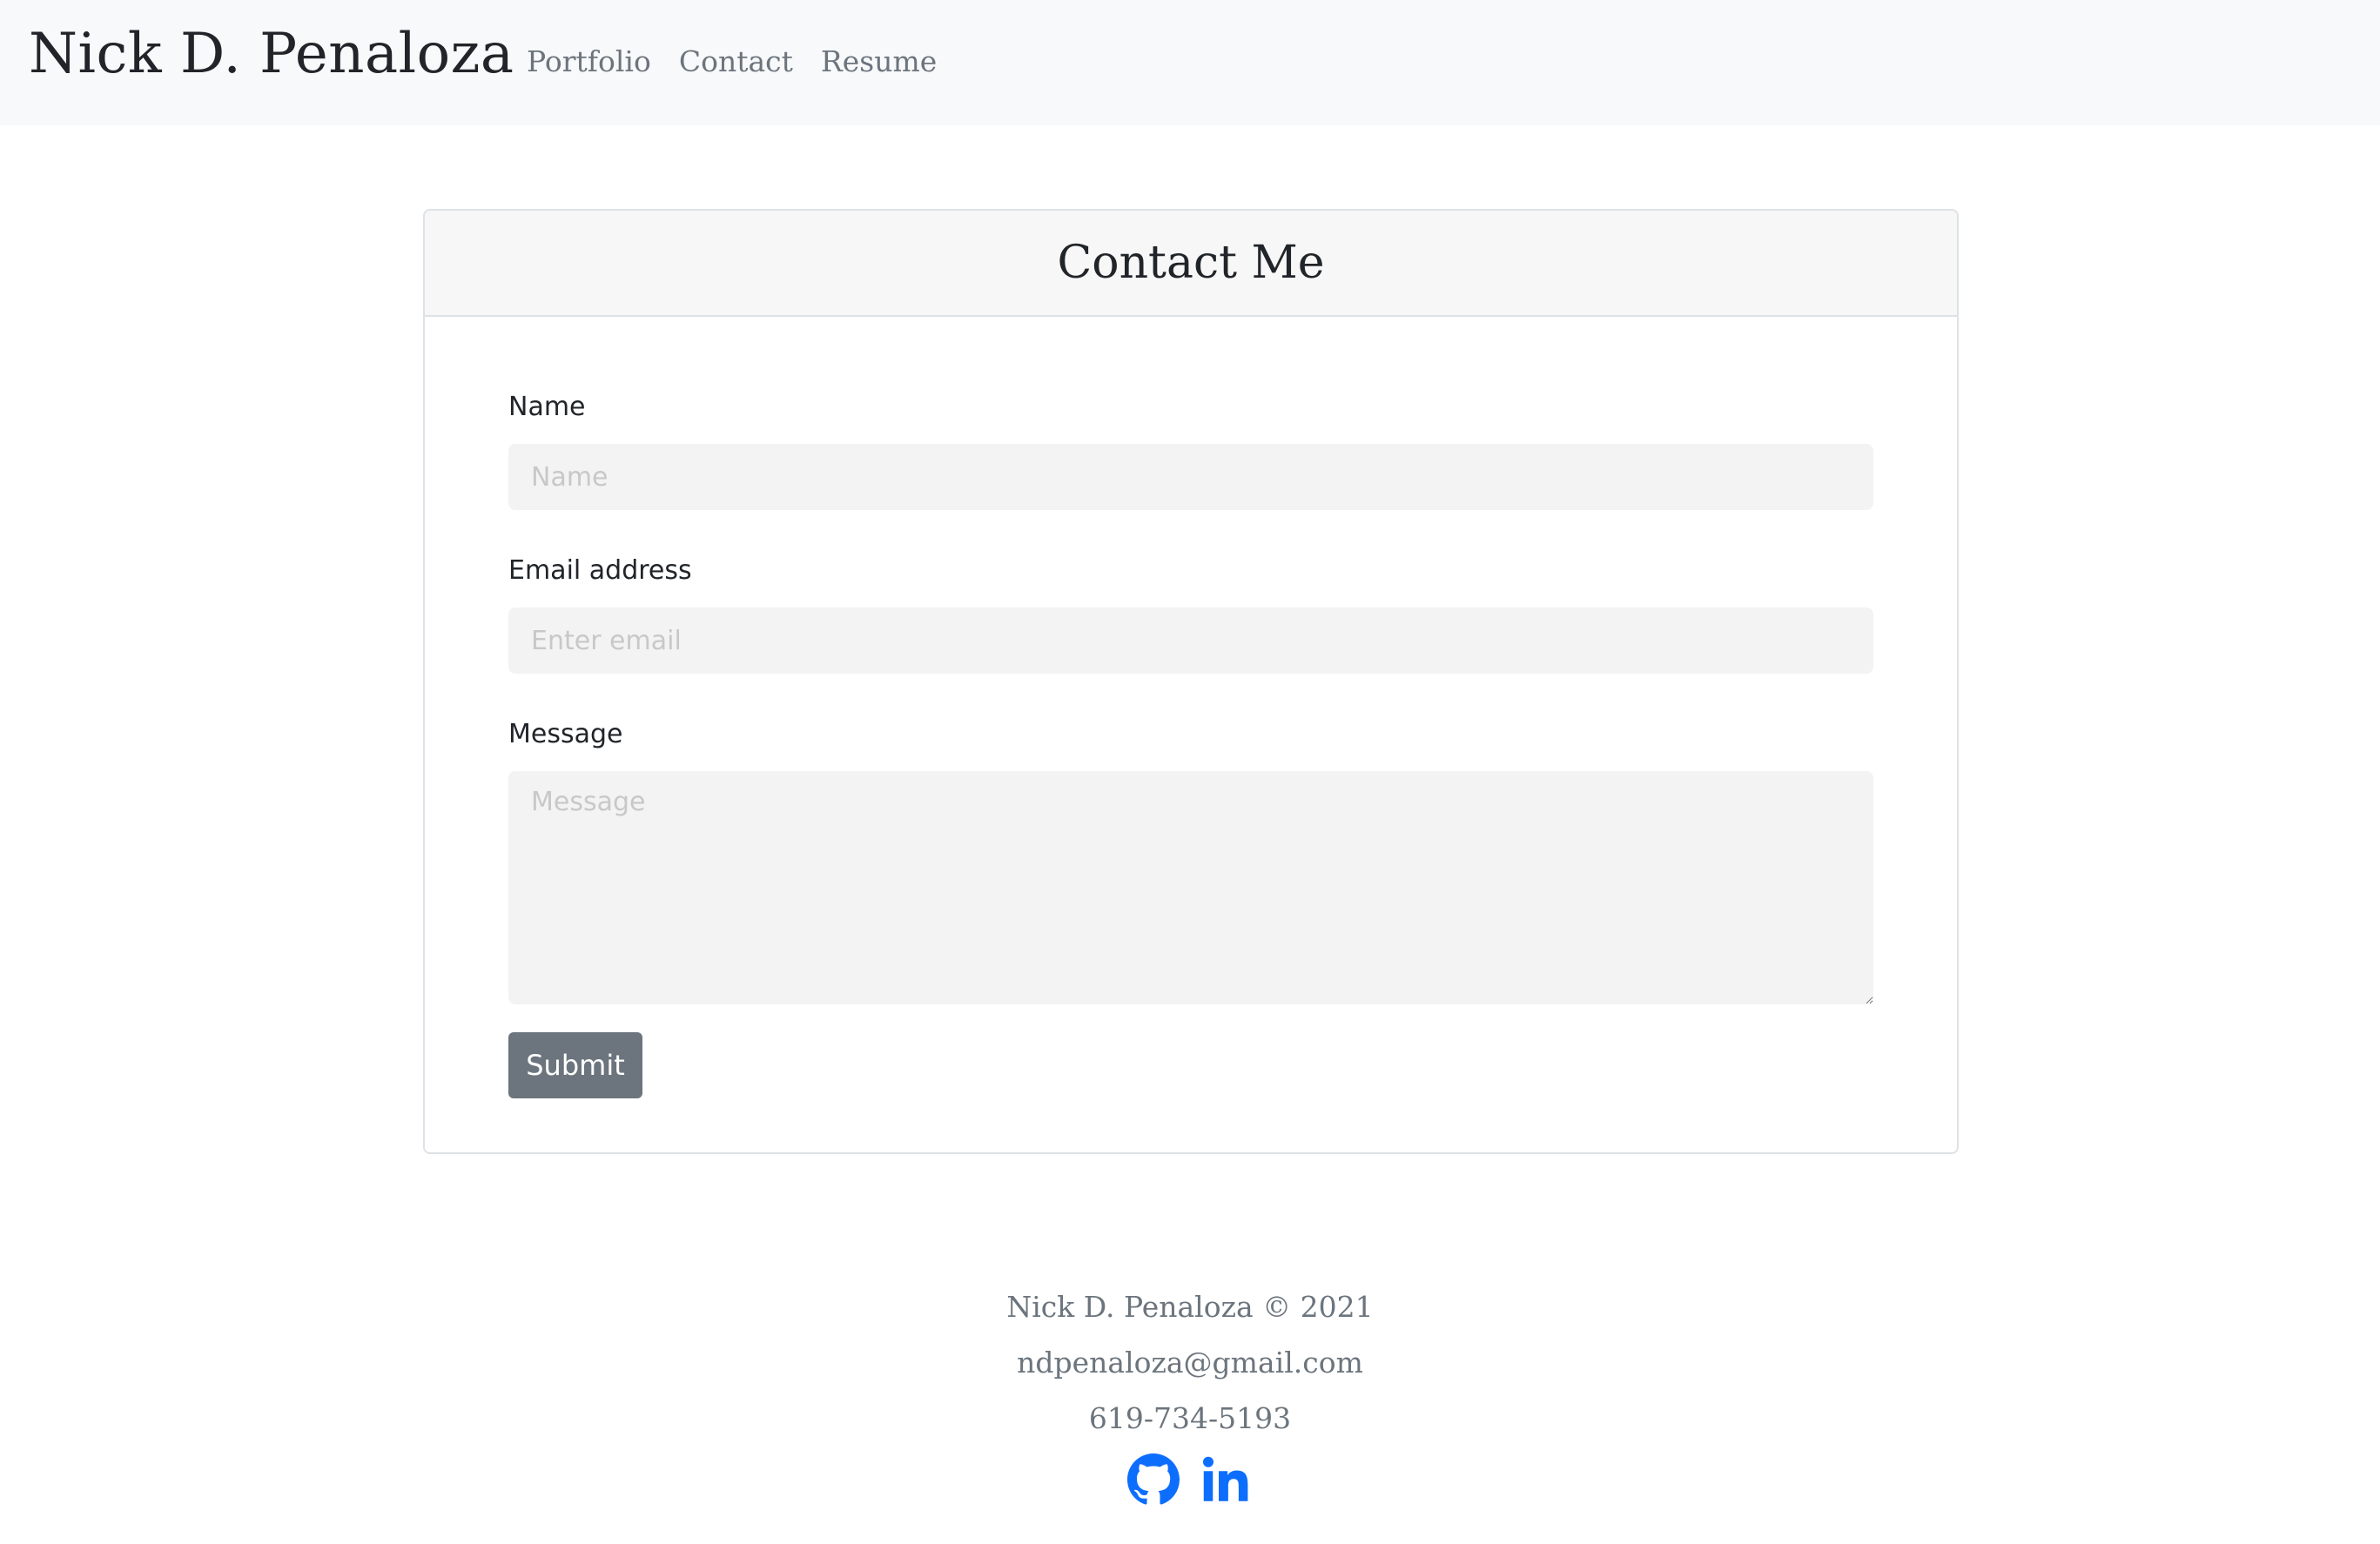  Describe the element at coordinates (736, 62) in the screenshot. I see `nav-link-contact: Contact` at that location.